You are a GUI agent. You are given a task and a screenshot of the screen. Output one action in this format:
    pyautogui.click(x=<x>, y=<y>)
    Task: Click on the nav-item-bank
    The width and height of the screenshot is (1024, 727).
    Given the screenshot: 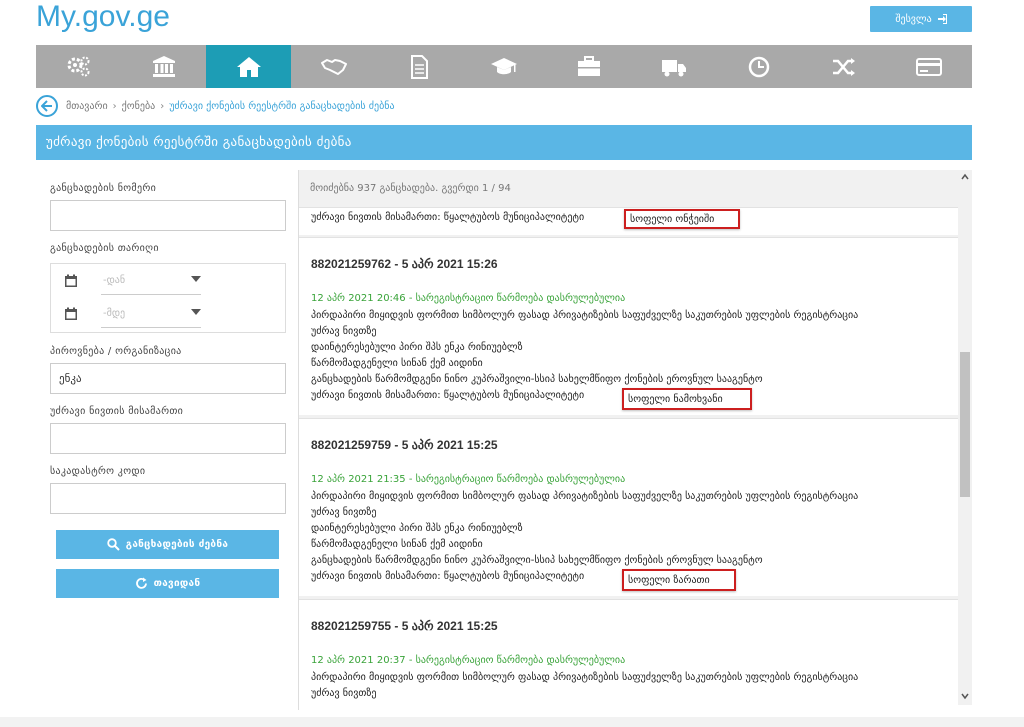 What is the action you would take?
    pyautogui.click(x=163, y=66)
    